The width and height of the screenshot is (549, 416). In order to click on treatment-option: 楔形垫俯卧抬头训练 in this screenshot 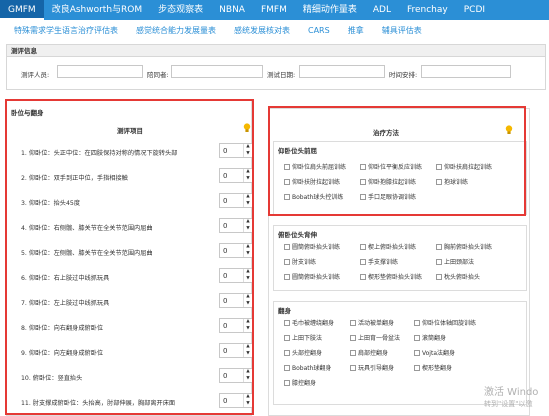, I will do `click(391, 276)`.